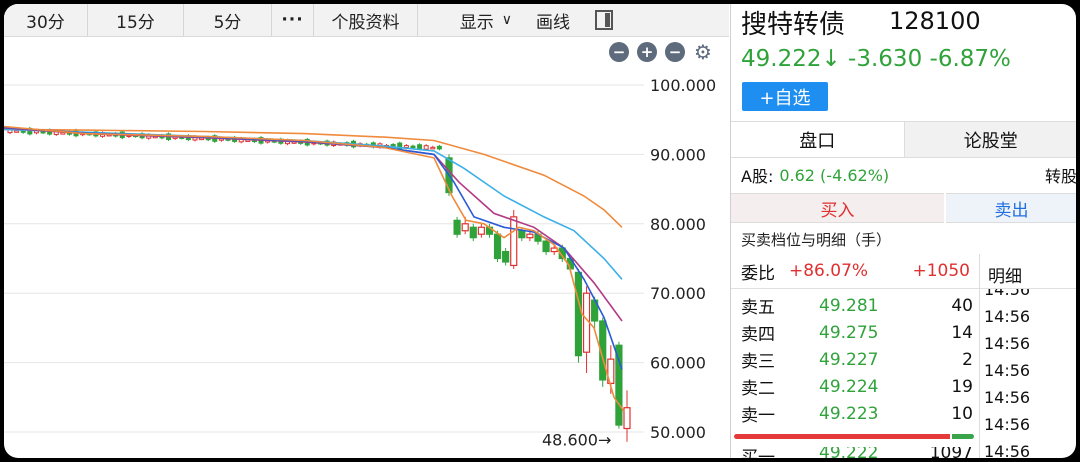 This screenshot has width=1080, height=462. I want to click on bid-level-1: 买一 49.222 1097, so click(855, 452).